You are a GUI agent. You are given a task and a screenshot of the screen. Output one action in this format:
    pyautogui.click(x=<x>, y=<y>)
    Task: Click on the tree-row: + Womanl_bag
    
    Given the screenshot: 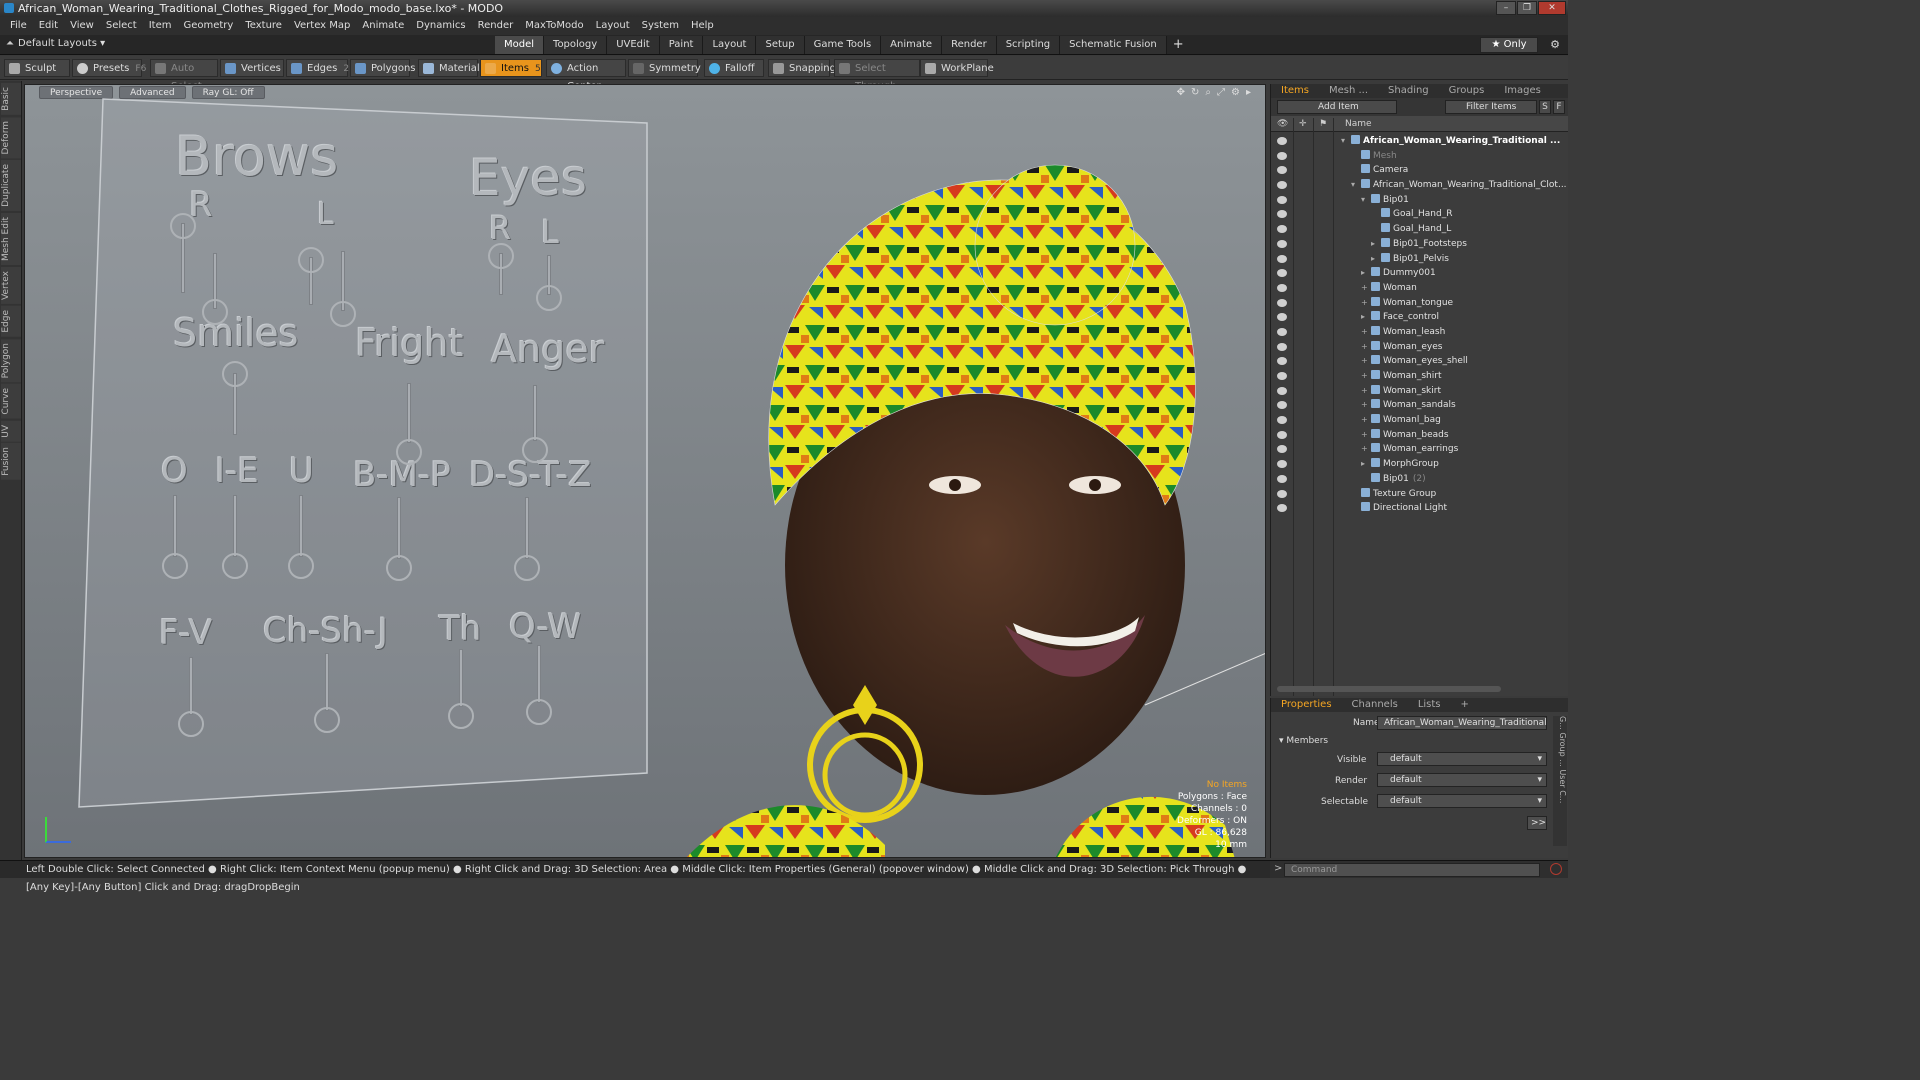 What is the action you would take?
    pyautogui.click(x=1419, y=420)
    